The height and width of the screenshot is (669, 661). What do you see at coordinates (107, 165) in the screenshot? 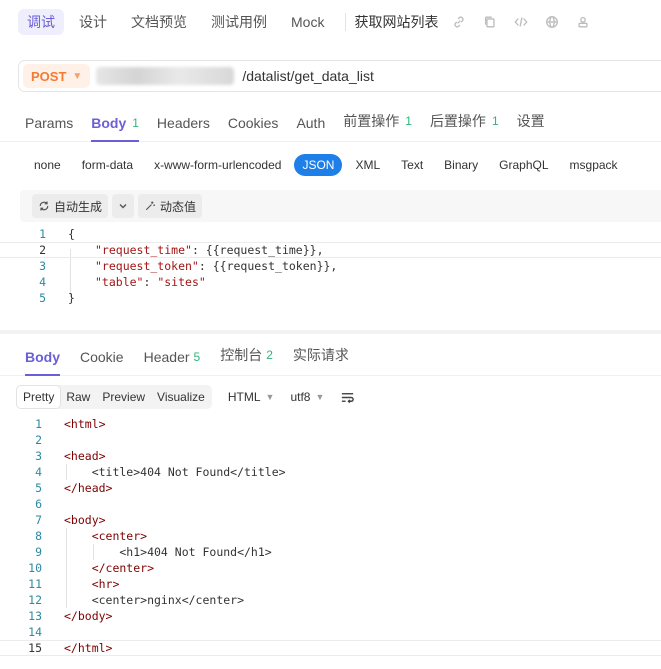
I see `body-type-form-data: form-data` at bounding box center [107, 165].